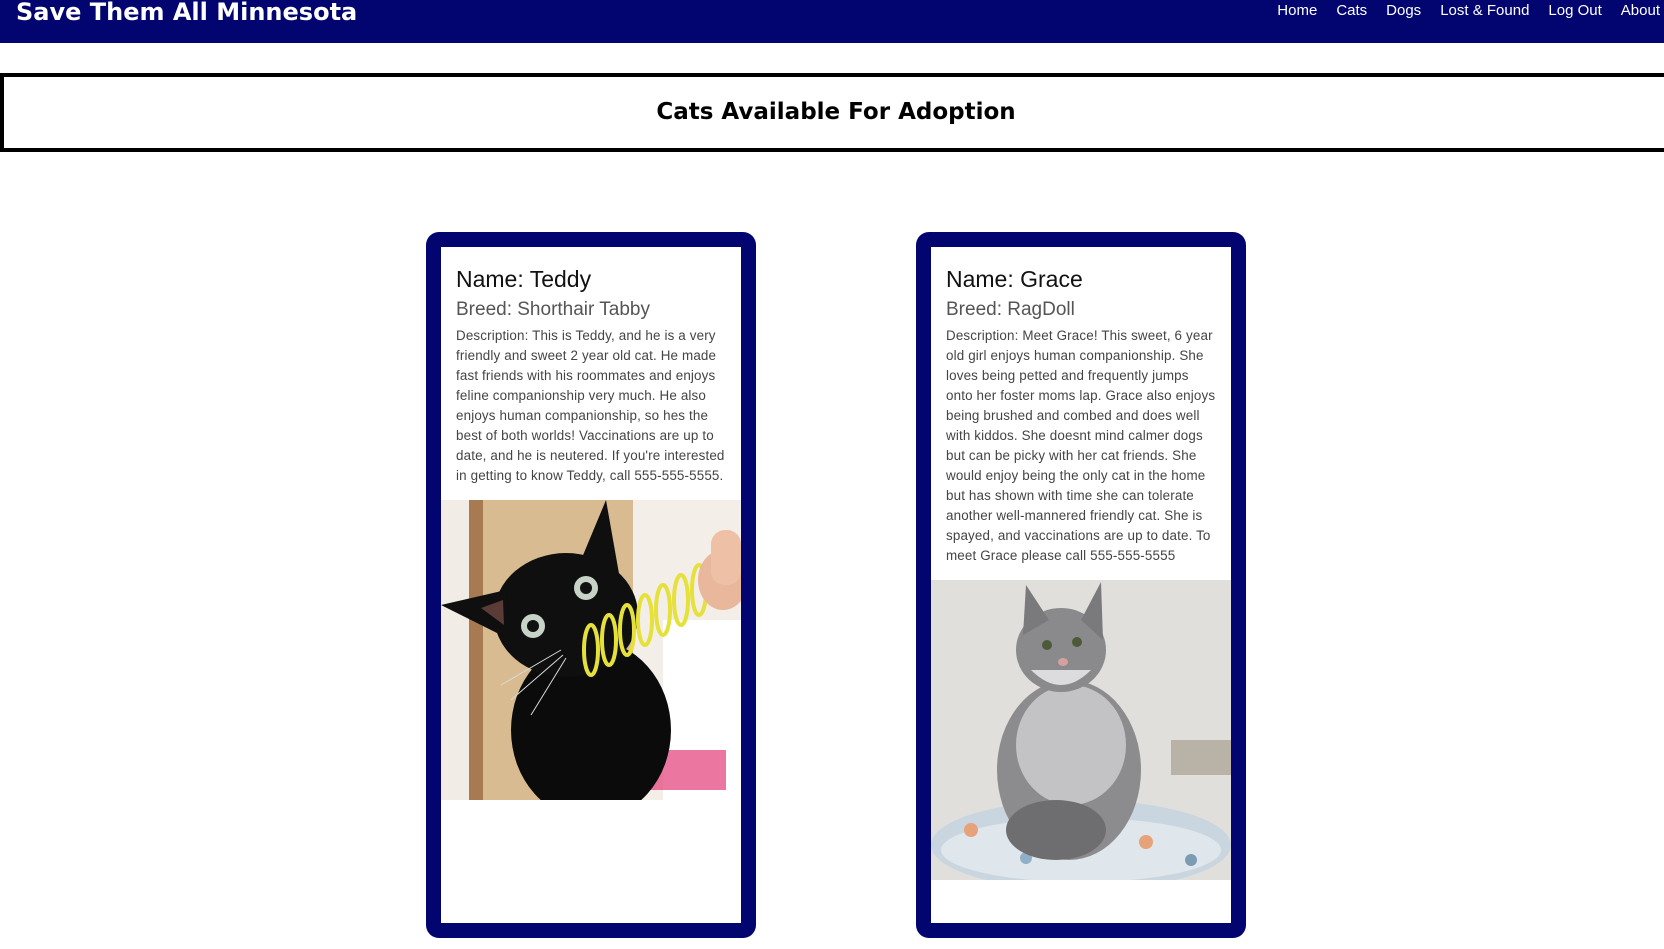 The height and width of the screenshot is (949, 1664). I want to click on cat-breed: Breed: RagDoll, so click(1010, 309).